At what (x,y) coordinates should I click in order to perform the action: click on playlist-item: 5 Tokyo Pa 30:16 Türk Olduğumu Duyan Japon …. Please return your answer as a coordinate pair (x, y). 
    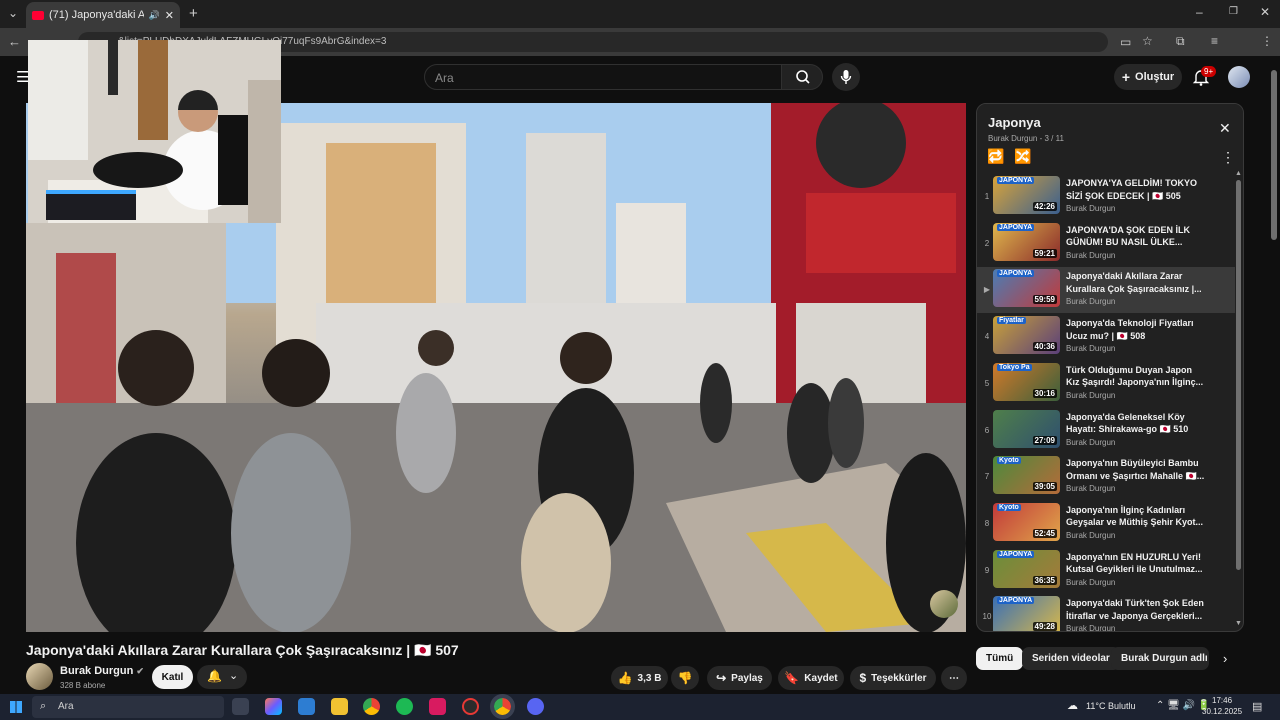
    Looking at the image, I should click on (1106, 384).